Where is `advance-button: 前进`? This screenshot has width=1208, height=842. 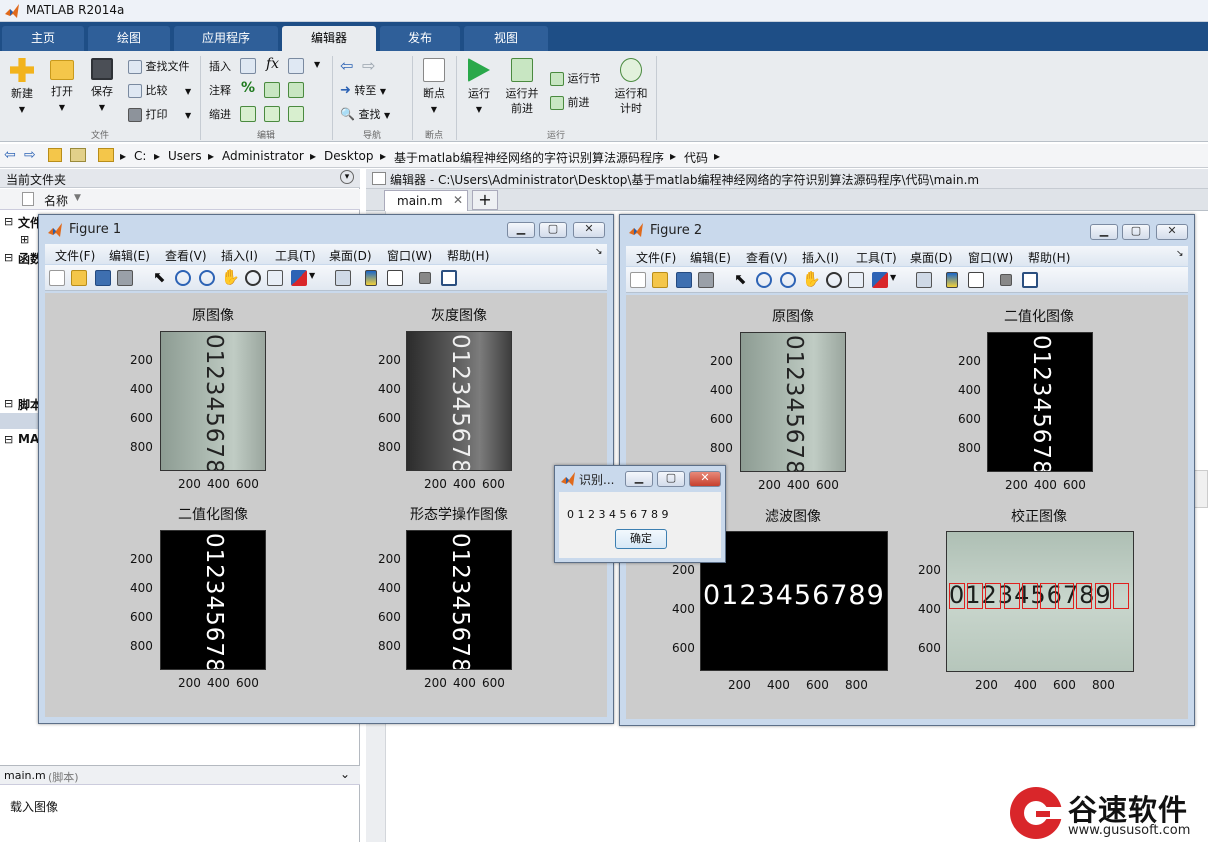
advance-button: 前进 is located at coordinates (570, 102).